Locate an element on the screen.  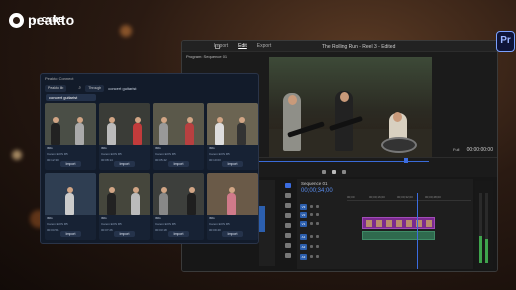
playhead-handle is located at coordinates (406, 160).